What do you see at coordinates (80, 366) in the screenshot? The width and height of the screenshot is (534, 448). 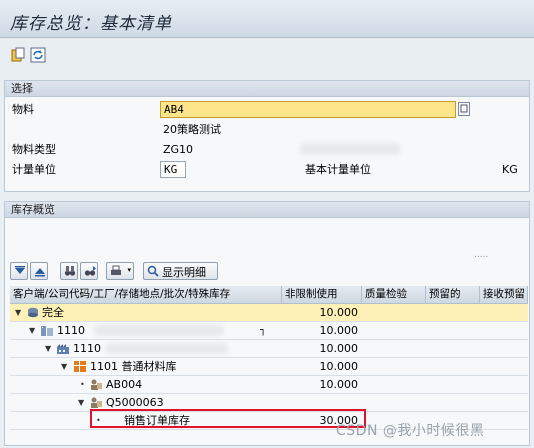 I see `storage-icon` at bounding box center [80, 366].